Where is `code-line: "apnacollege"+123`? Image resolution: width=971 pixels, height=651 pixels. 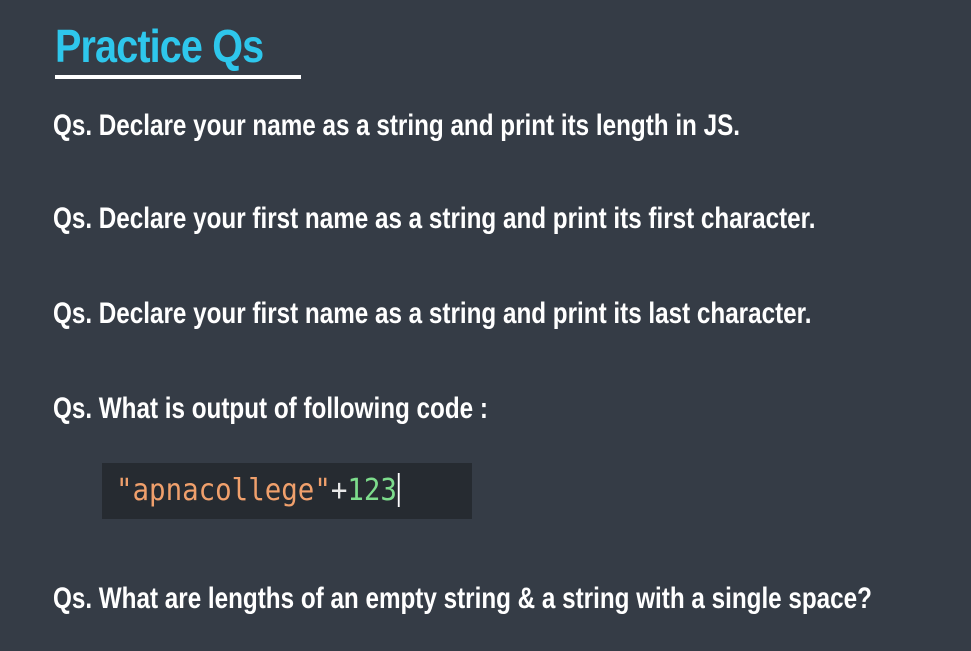
code-line: "apnacollege"+123 is located at coordinates (258, 491).